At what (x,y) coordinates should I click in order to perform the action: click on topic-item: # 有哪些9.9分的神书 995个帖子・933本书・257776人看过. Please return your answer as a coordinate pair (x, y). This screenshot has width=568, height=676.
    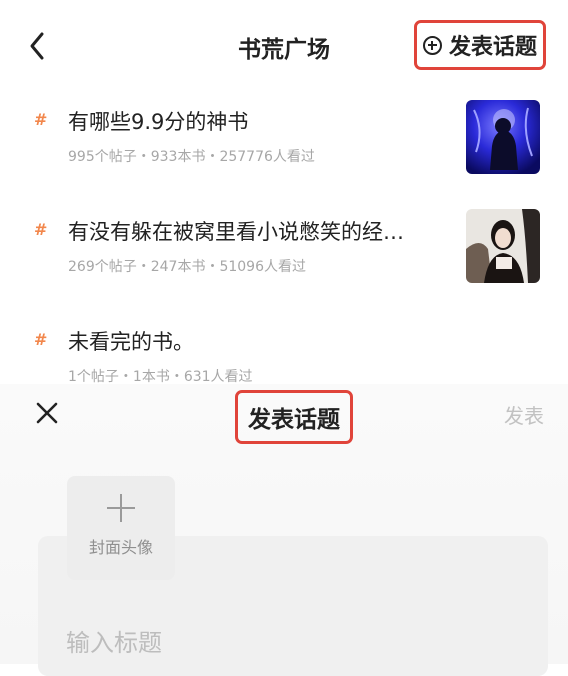
    Looking at the image, I should click on (284, 143).